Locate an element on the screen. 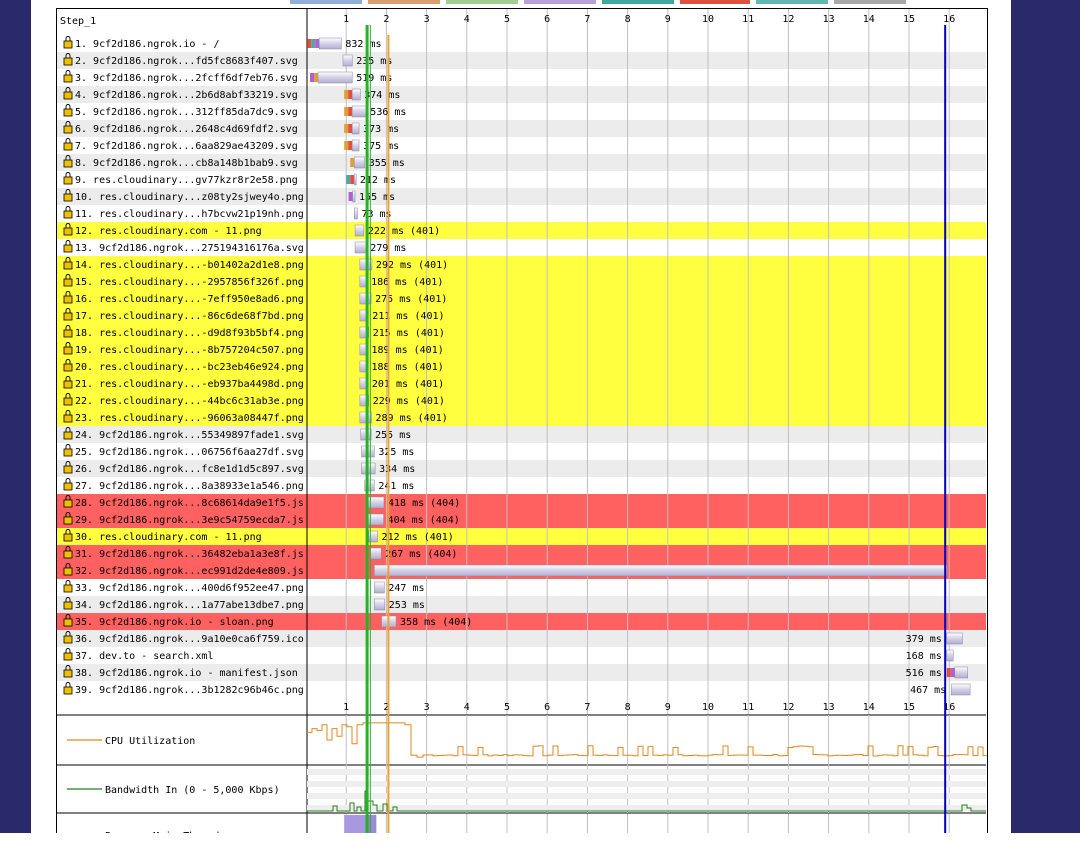 Image resolution: width=1080 pixels, height=845 pixels. request-label: 9. res.cloudinary...gv77kzr8r2e58.png is located at coordinates (186, 180).